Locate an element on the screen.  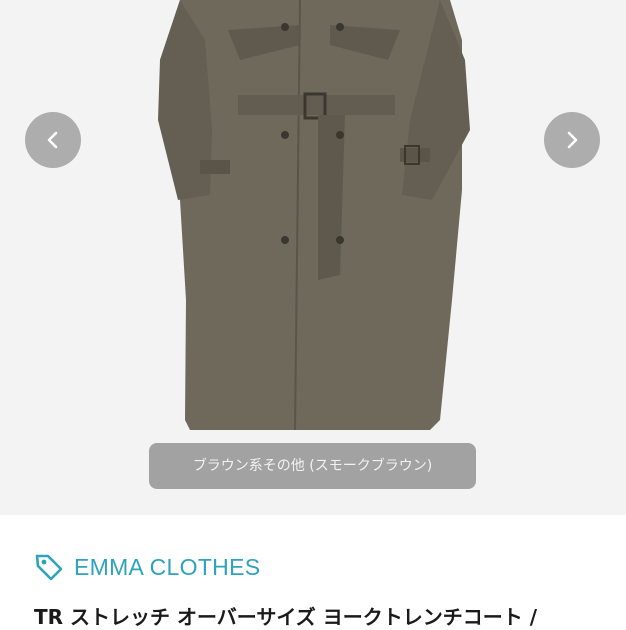
brand-link: EMMA CLOTHES is located at coordinates (147, 567).